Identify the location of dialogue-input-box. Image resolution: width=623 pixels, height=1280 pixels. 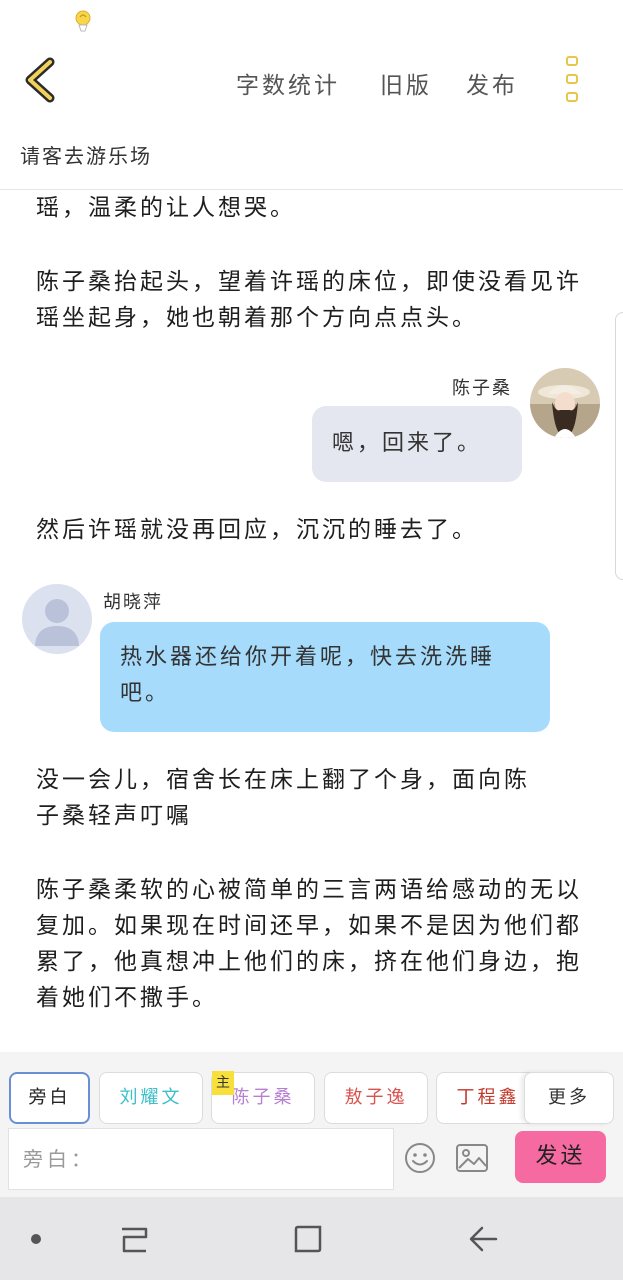
(201, 1159).